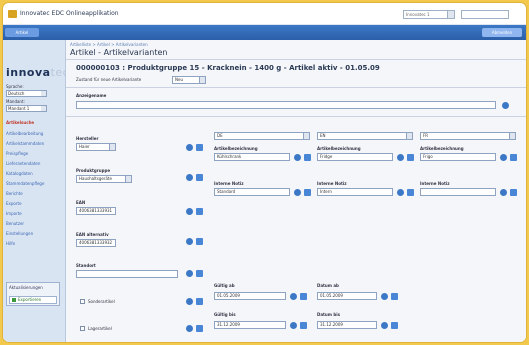 The image size is (529, 345). What do you see at coordinates (96, 243) in the screenshot?
I see `ean-alt-input: 4006381333932` at bounding box center [96, 243].